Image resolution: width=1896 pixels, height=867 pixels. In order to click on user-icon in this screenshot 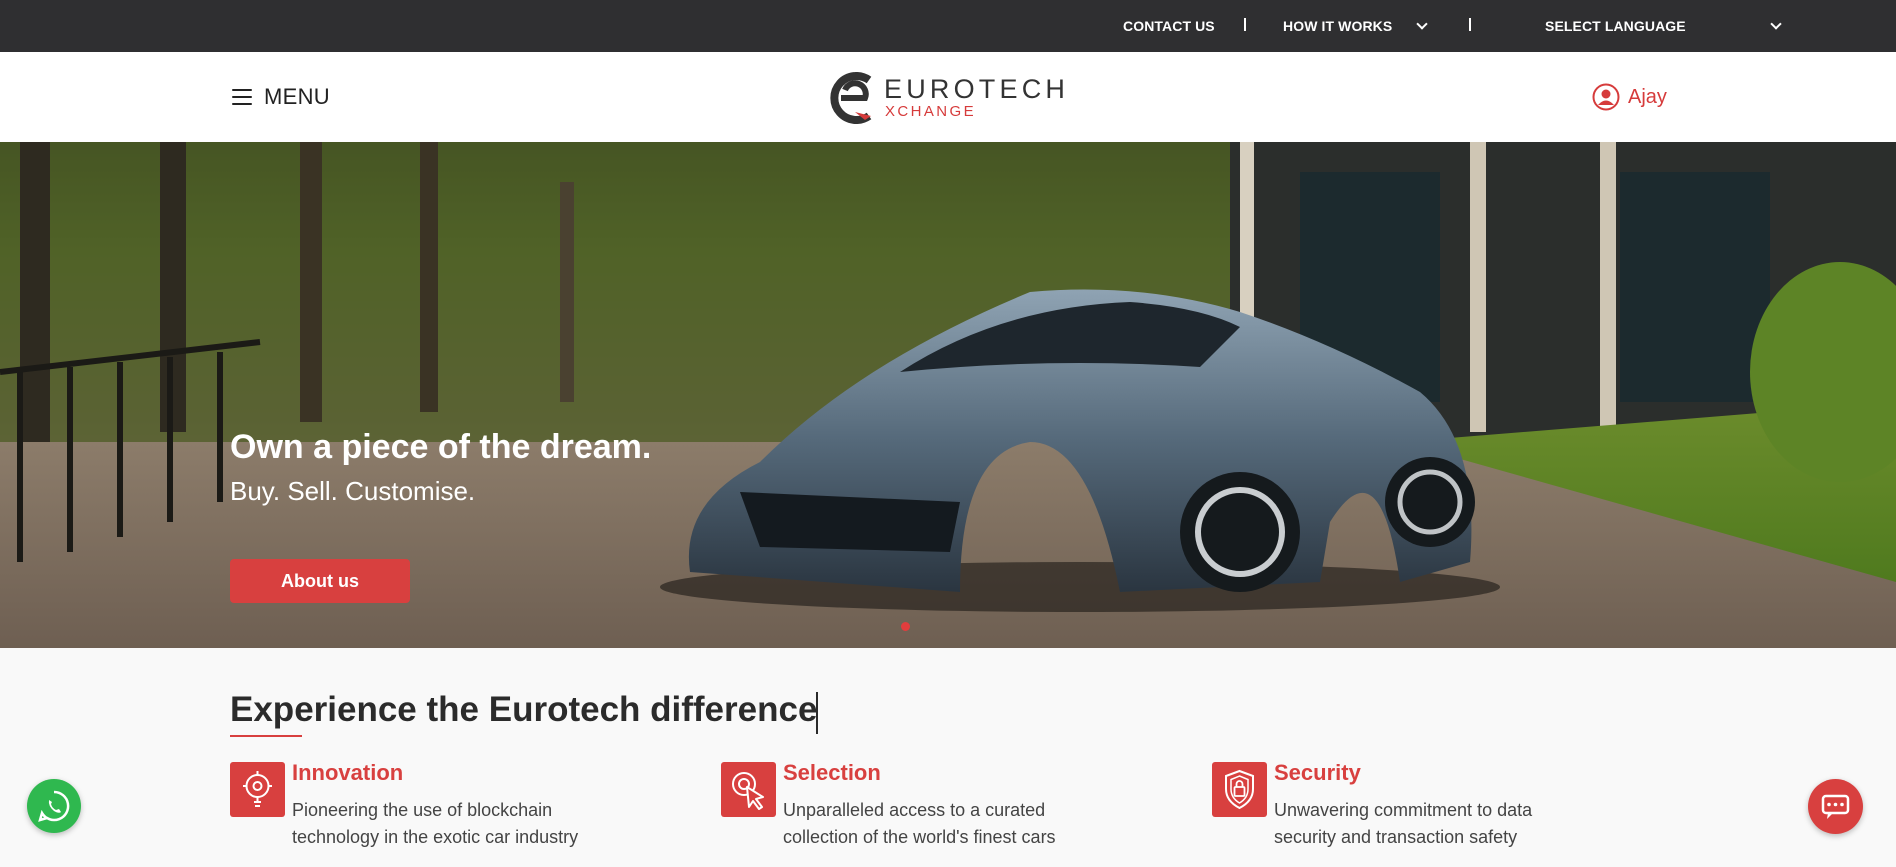, I will do `click(1606, 97)`.